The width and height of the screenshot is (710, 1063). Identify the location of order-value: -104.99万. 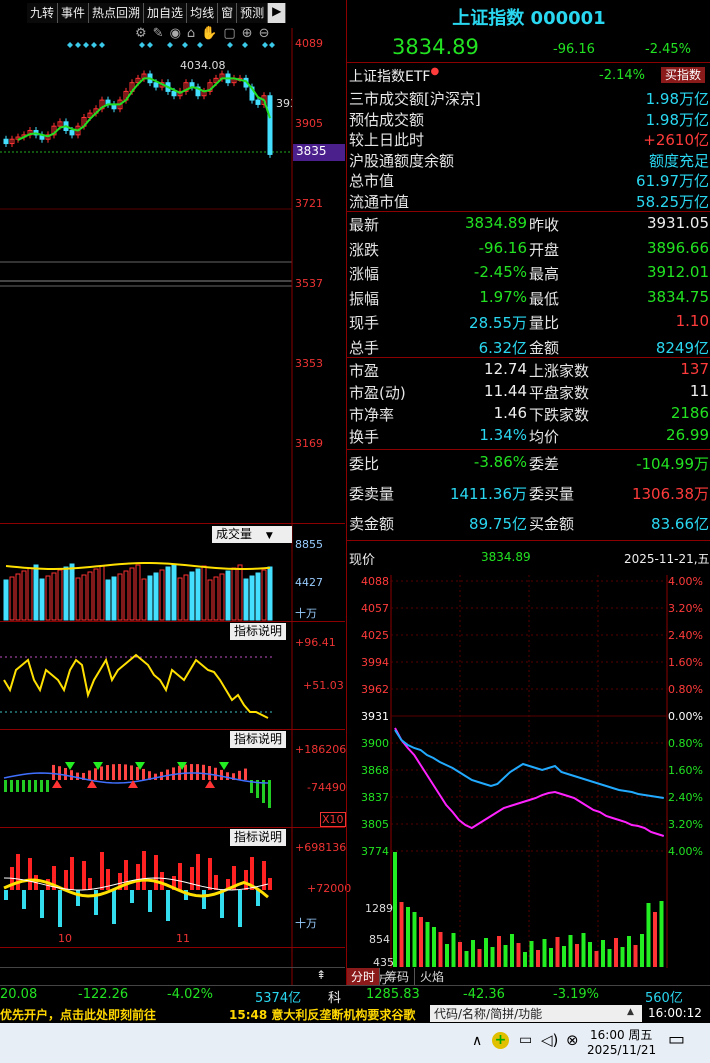
(672, 464).